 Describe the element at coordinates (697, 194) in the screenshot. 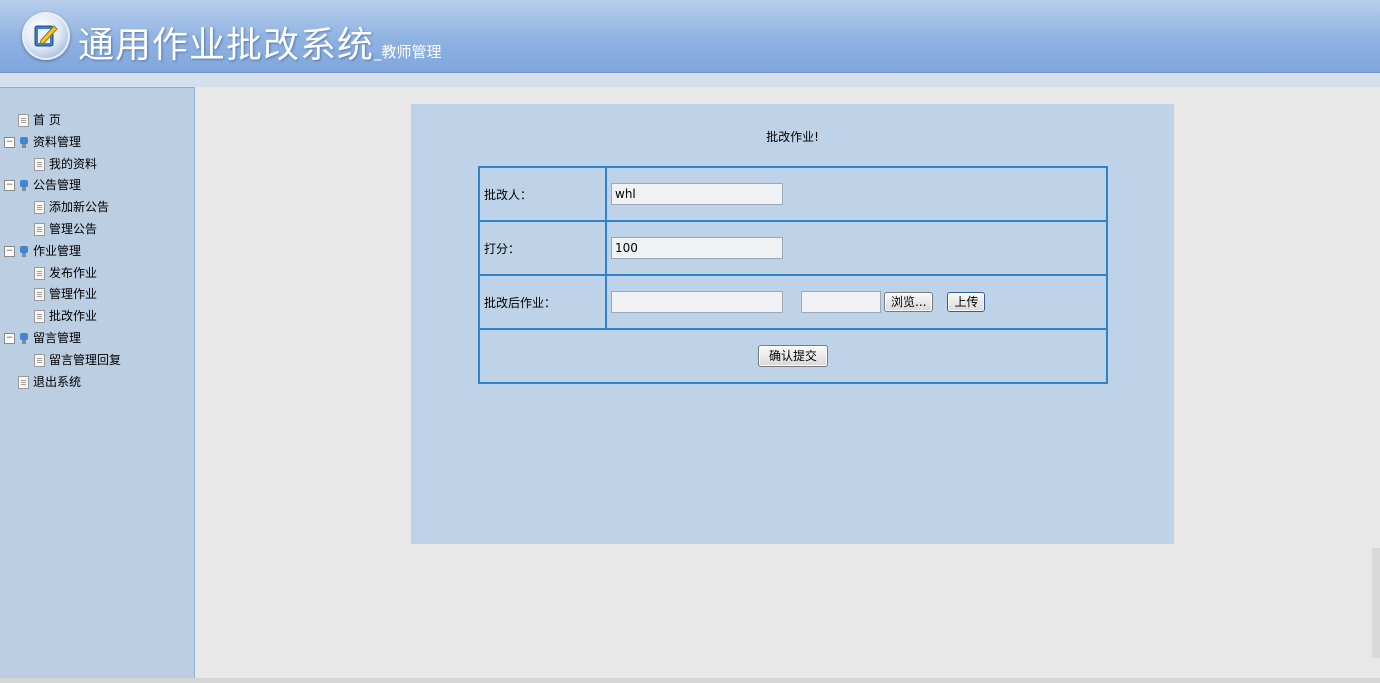

I see `grader-input: whl` at that location.